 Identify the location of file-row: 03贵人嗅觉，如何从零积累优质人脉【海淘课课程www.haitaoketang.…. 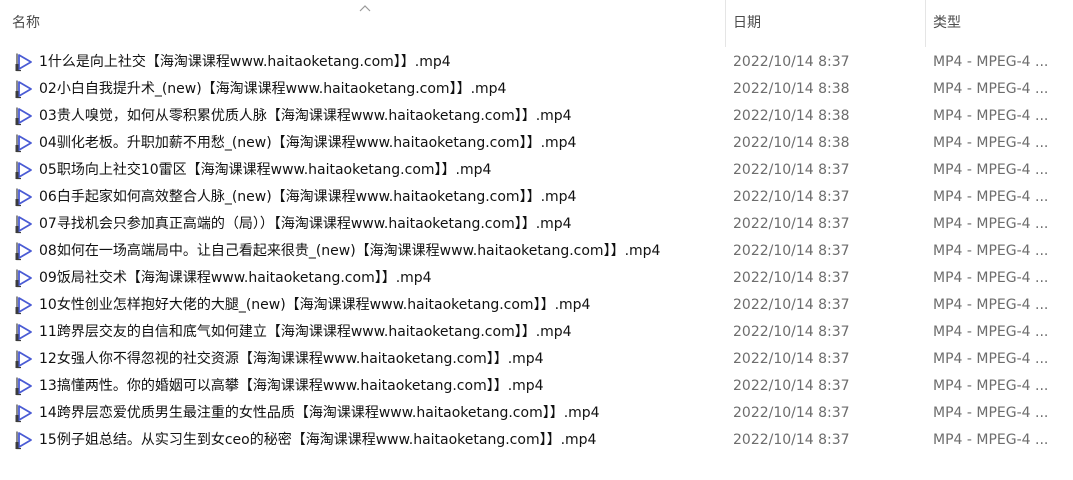
(536, 116).